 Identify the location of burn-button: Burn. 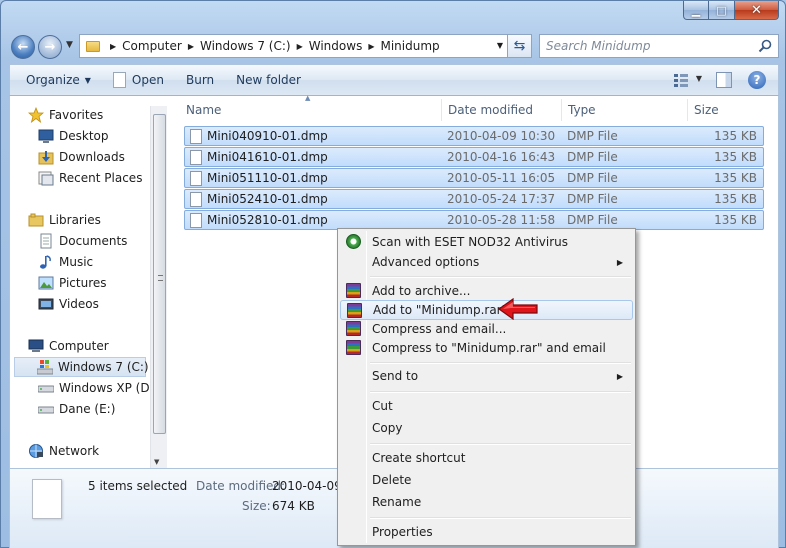
(200, 80).